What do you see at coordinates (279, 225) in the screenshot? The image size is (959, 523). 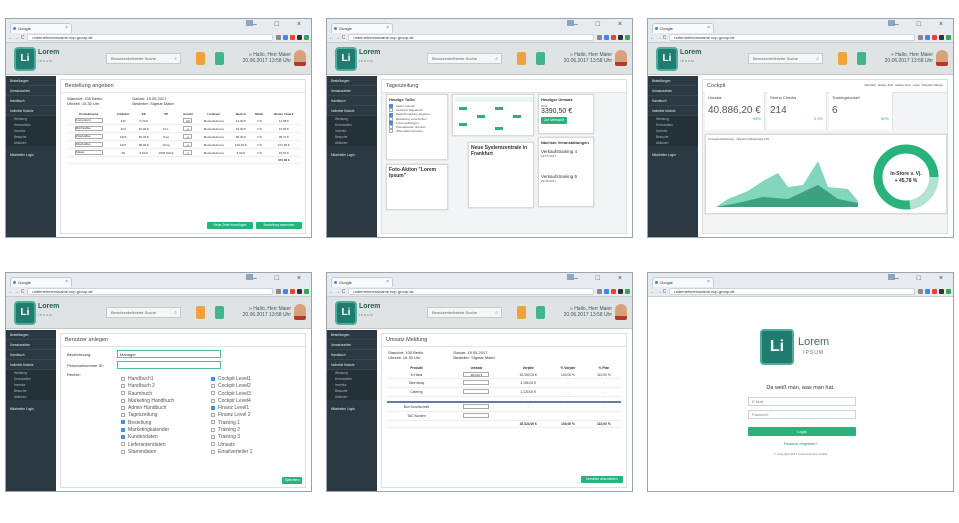 I see `submit-order-button: Bestellung absenden` at bounding box center [279, 225].